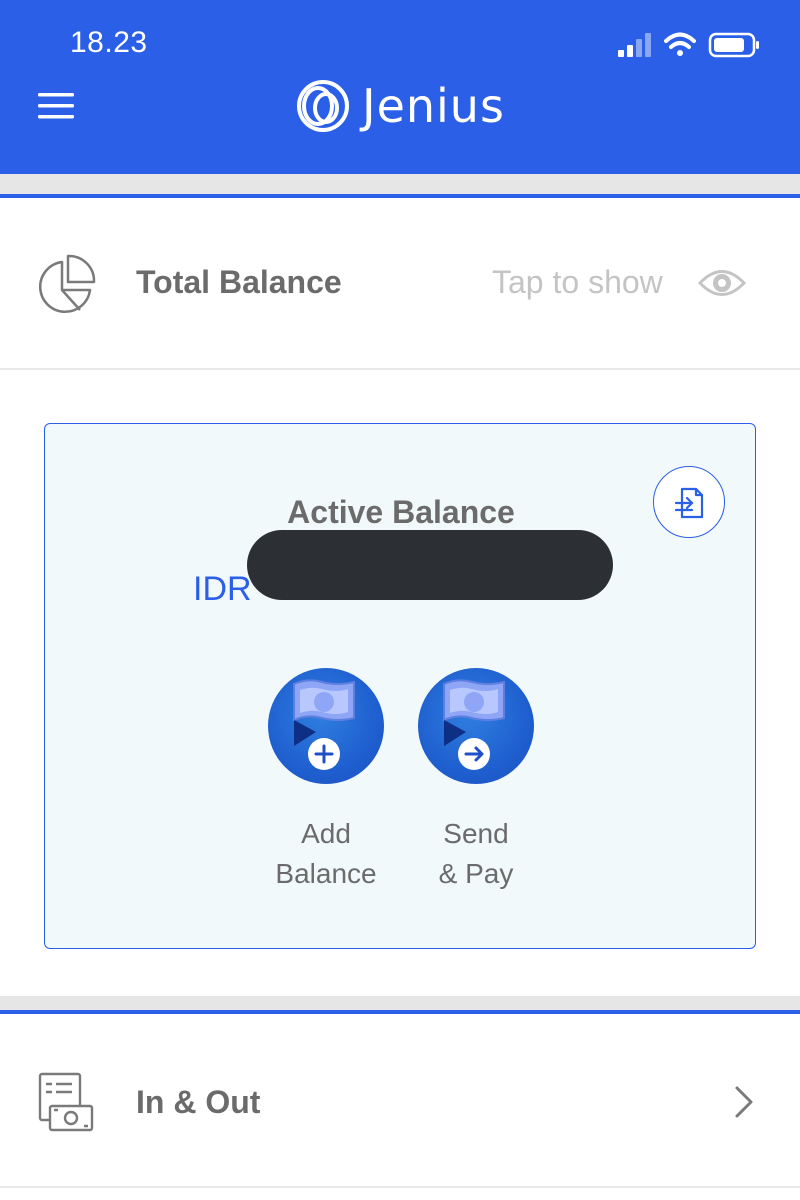  I want to click on app-header: 18.23 Jenius, so click(400, 87).